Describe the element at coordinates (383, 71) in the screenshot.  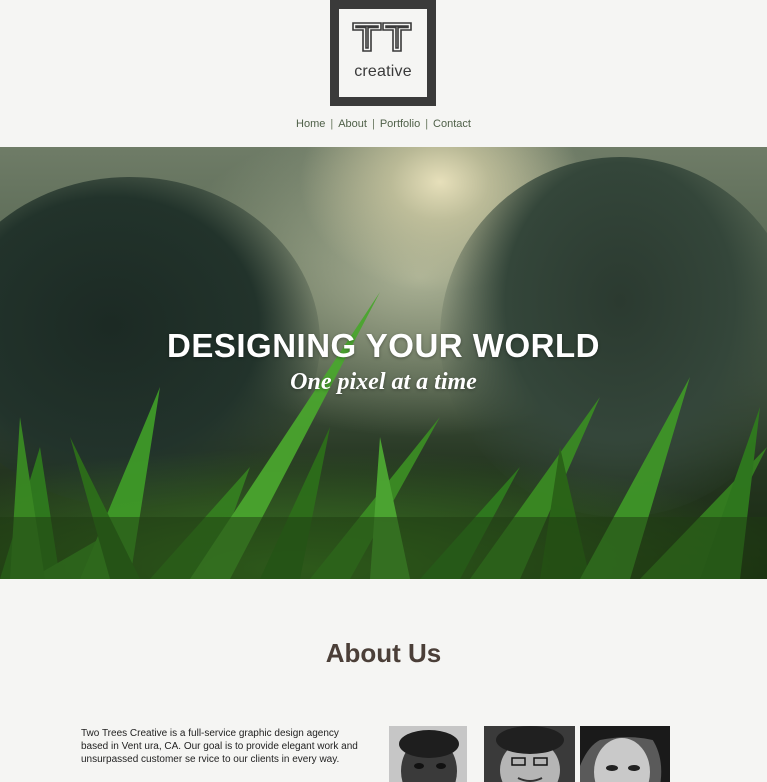
I see `logo-word: creative` at that location.